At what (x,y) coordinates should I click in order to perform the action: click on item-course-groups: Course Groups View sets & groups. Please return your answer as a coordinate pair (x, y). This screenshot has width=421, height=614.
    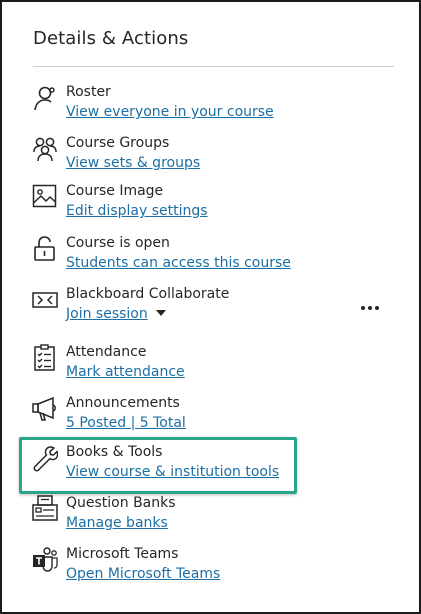
    Looking at the image, I should click on (202, 157).